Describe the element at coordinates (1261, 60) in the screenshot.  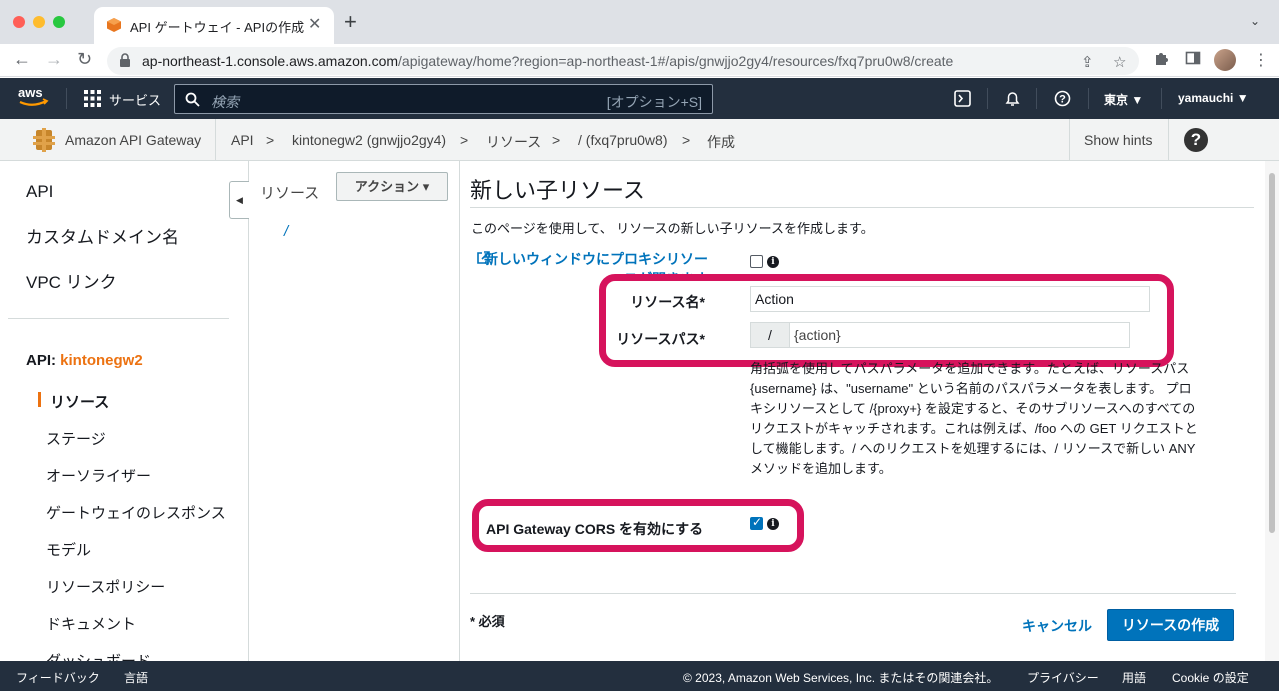
I see `browser-menu-icon: ⋮` at that location.